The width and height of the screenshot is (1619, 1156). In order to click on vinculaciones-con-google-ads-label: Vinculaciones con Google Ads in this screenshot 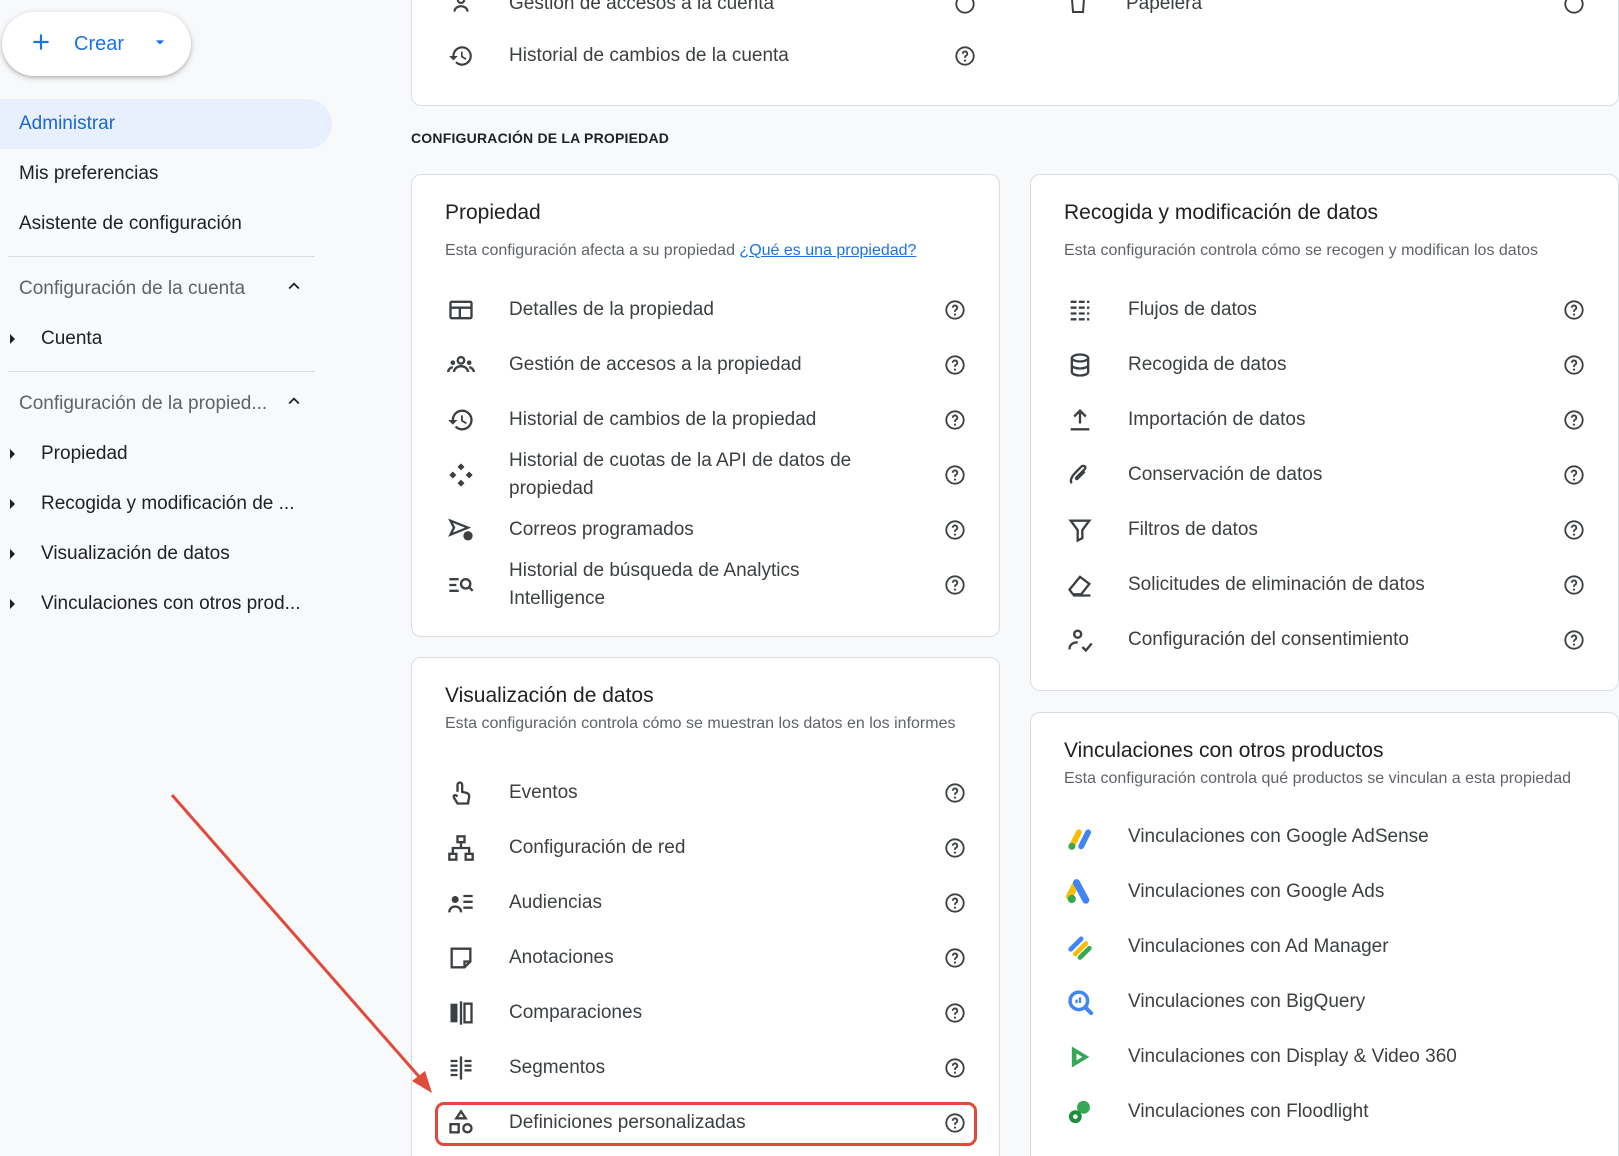, I will do `click(1256, 891)`.